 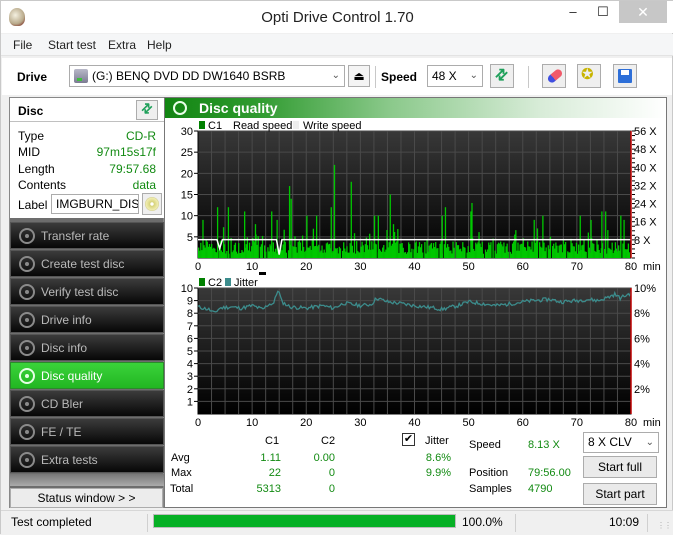 I want to click on disc-row-contents: Contents data, so click(x=89, y=185).